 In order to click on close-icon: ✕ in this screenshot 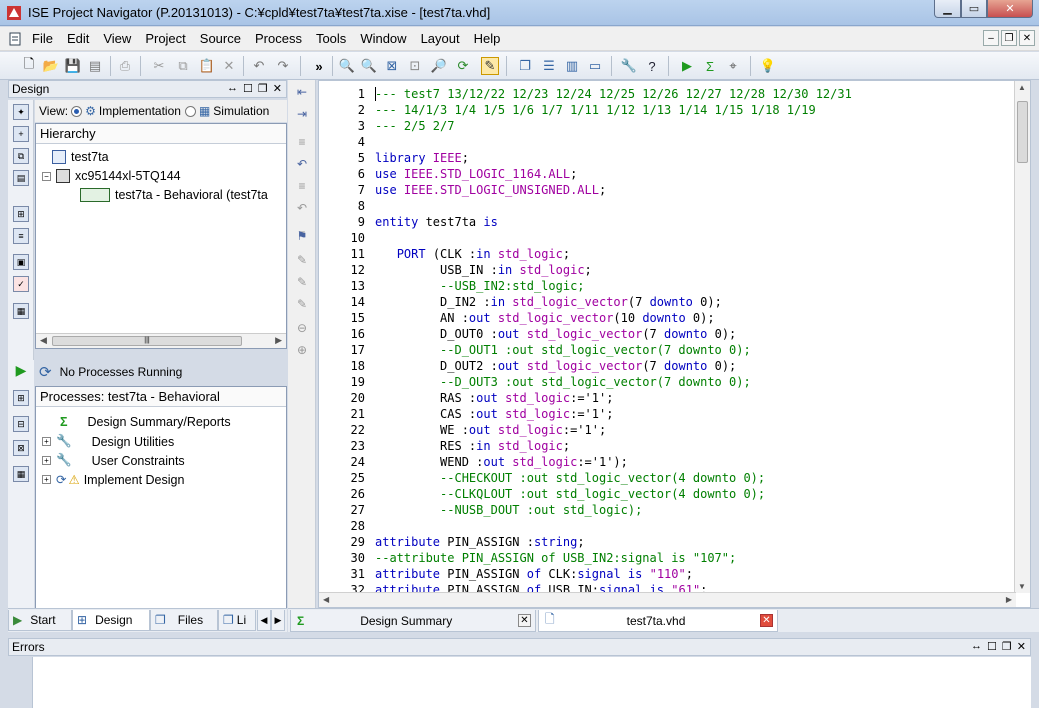, I will do `click(1021, 646)`.